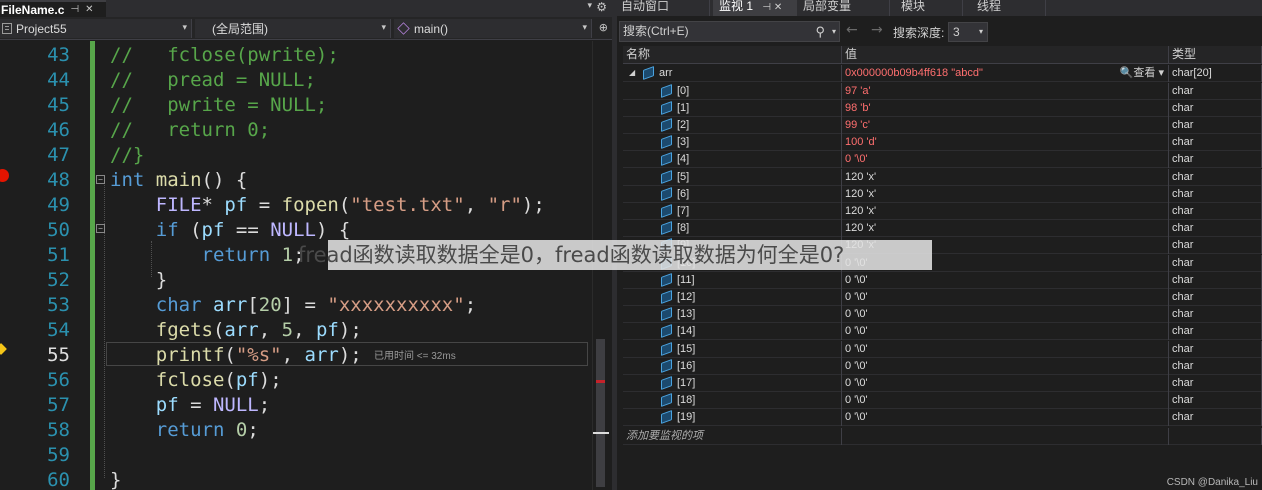  I want to click on watch-name-cell: [6], so click(732, 194).